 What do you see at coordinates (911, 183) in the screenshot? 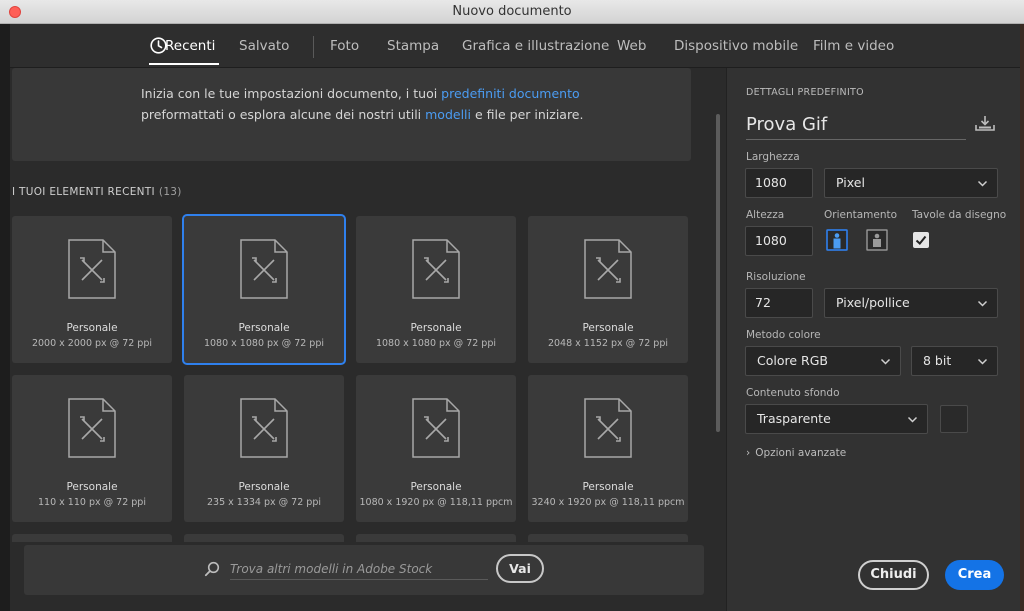
I see `width-unit-select: Pixel` at bounding box center [911, 183].